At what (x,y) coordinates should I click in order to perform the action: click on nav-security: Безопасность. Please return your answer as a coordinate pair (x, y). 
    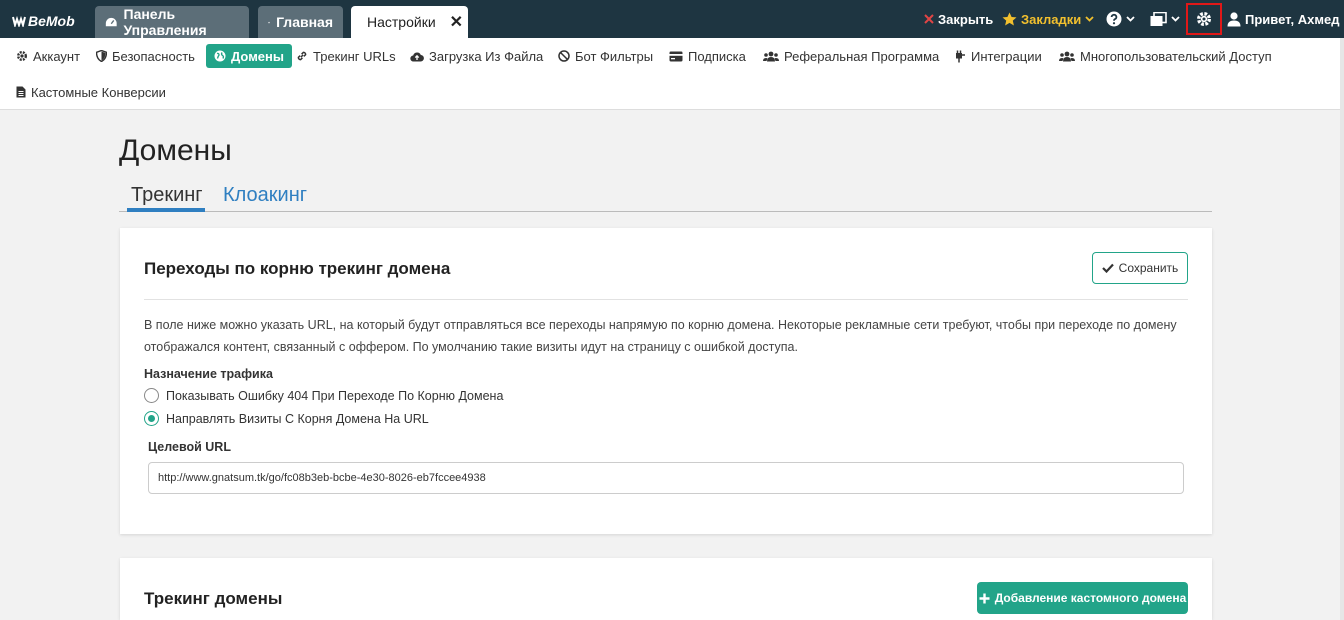
    Looking at the image, I should click on (145, 56).